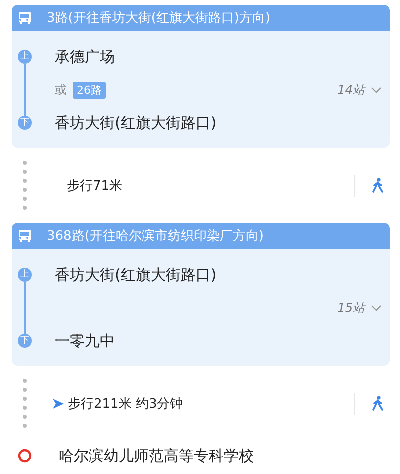  Describe the element at coordinates (89, 90) in the screenshot. I see `route-tag: 26路` at that location.